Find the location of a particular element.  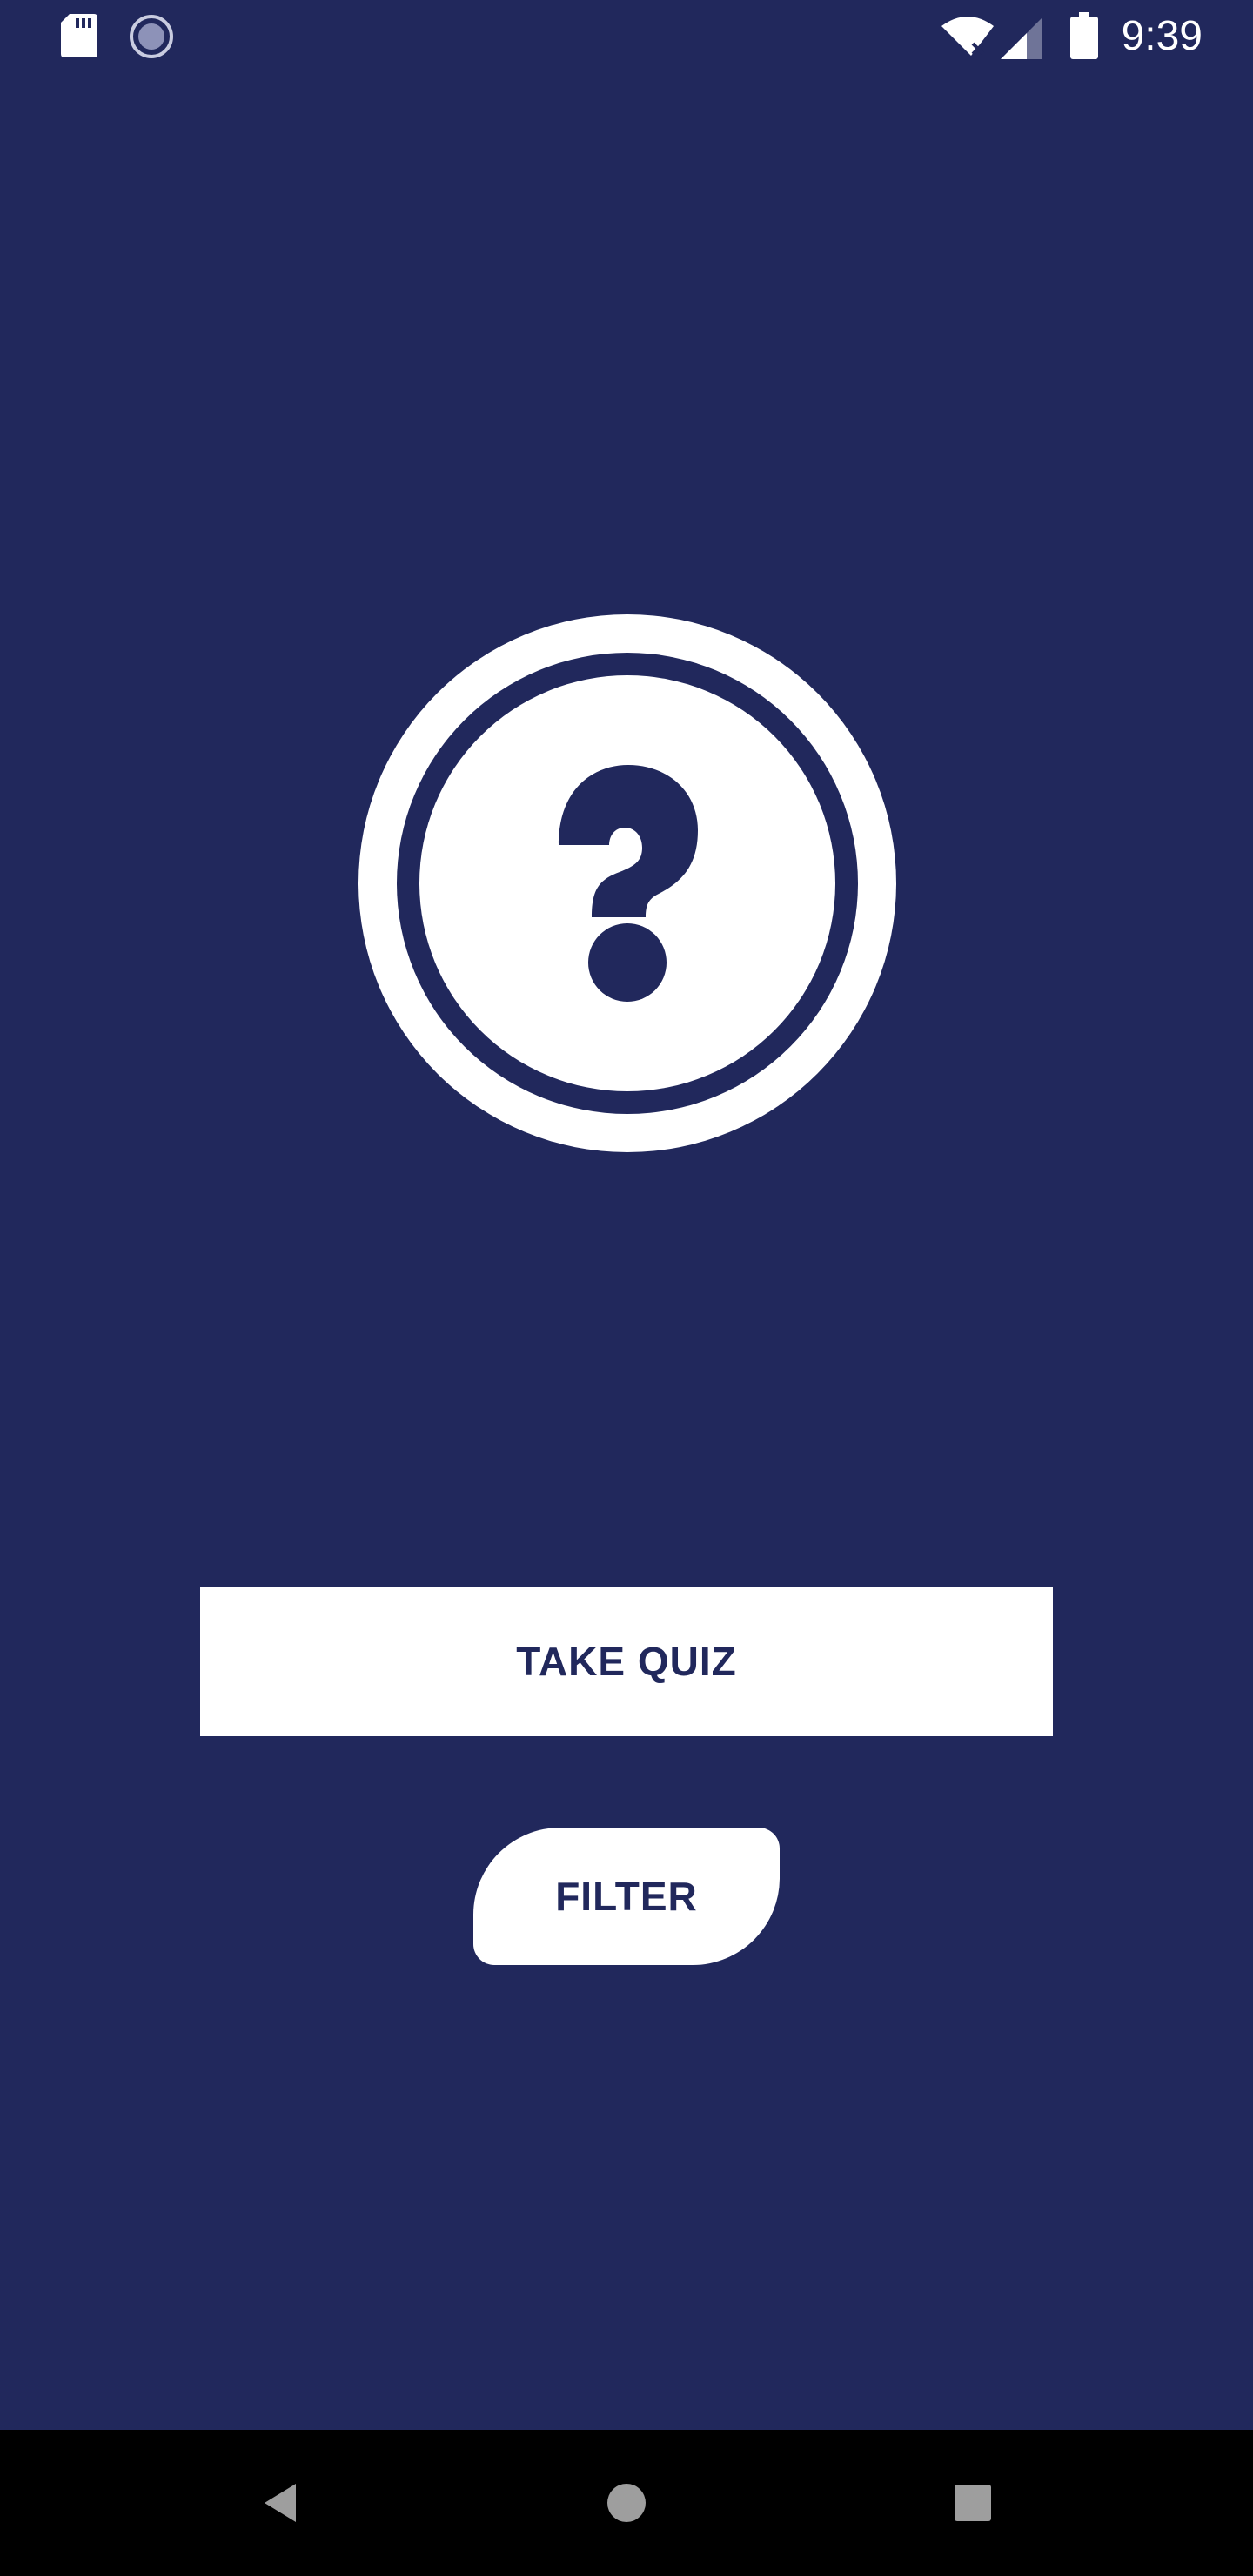

wifi-off-icon is located at coordinates (967, 40).